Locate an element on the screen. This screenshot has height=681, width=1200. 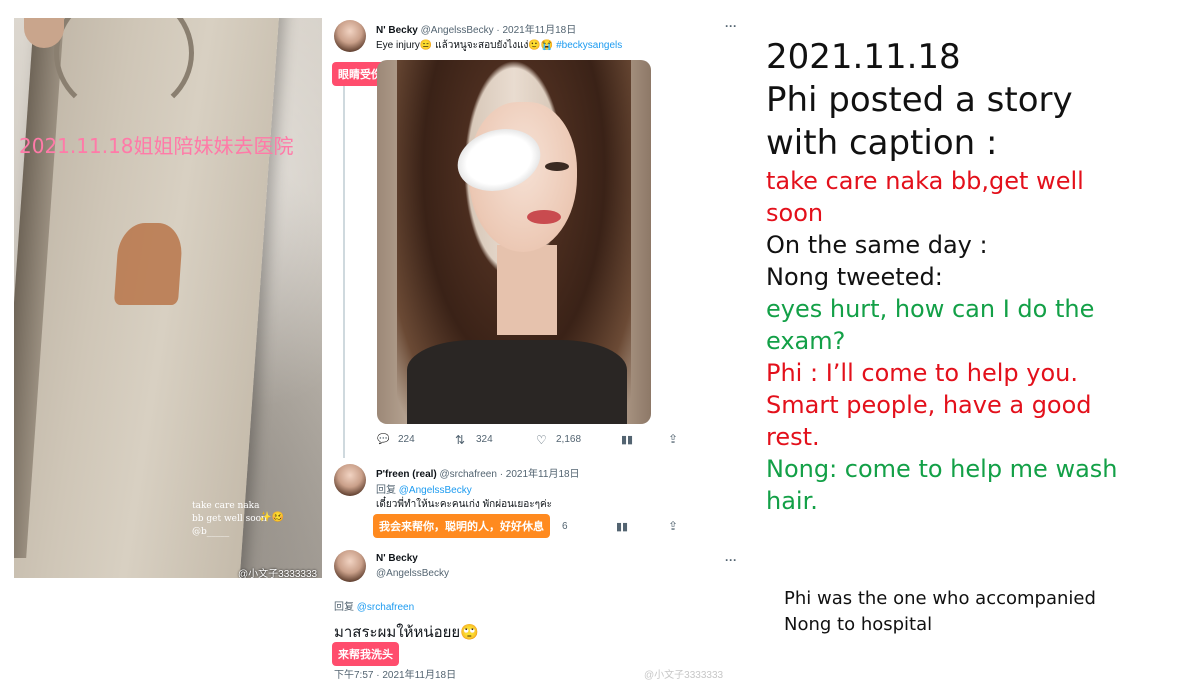
author-handle: @srchafreen is located at coordinates (468, 474).